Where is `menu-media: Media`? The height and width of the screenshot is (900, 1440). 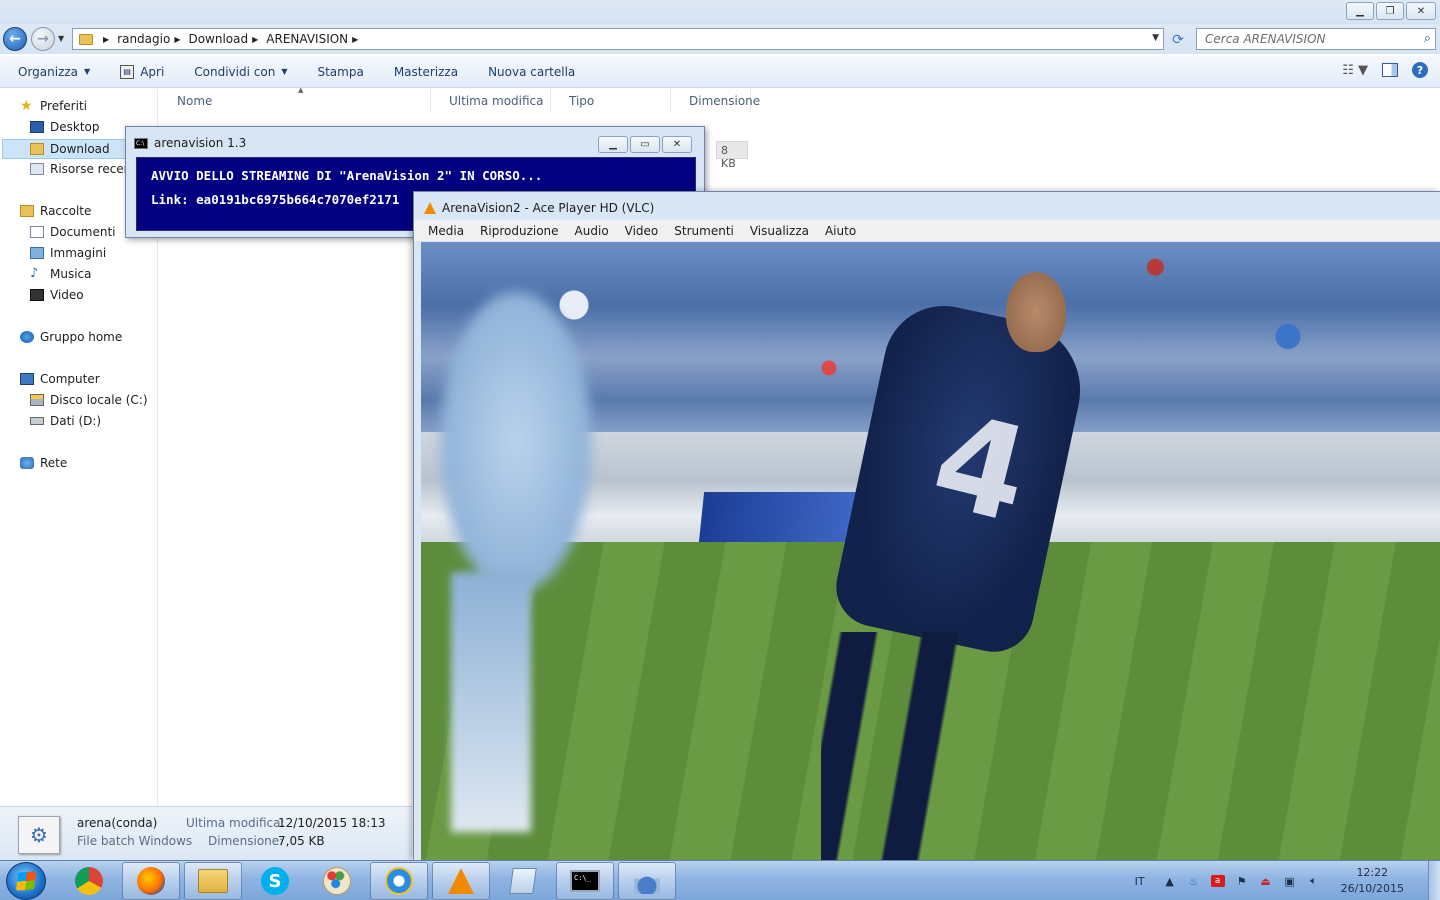 menu-media: Media is located at coordinates (446, 231).